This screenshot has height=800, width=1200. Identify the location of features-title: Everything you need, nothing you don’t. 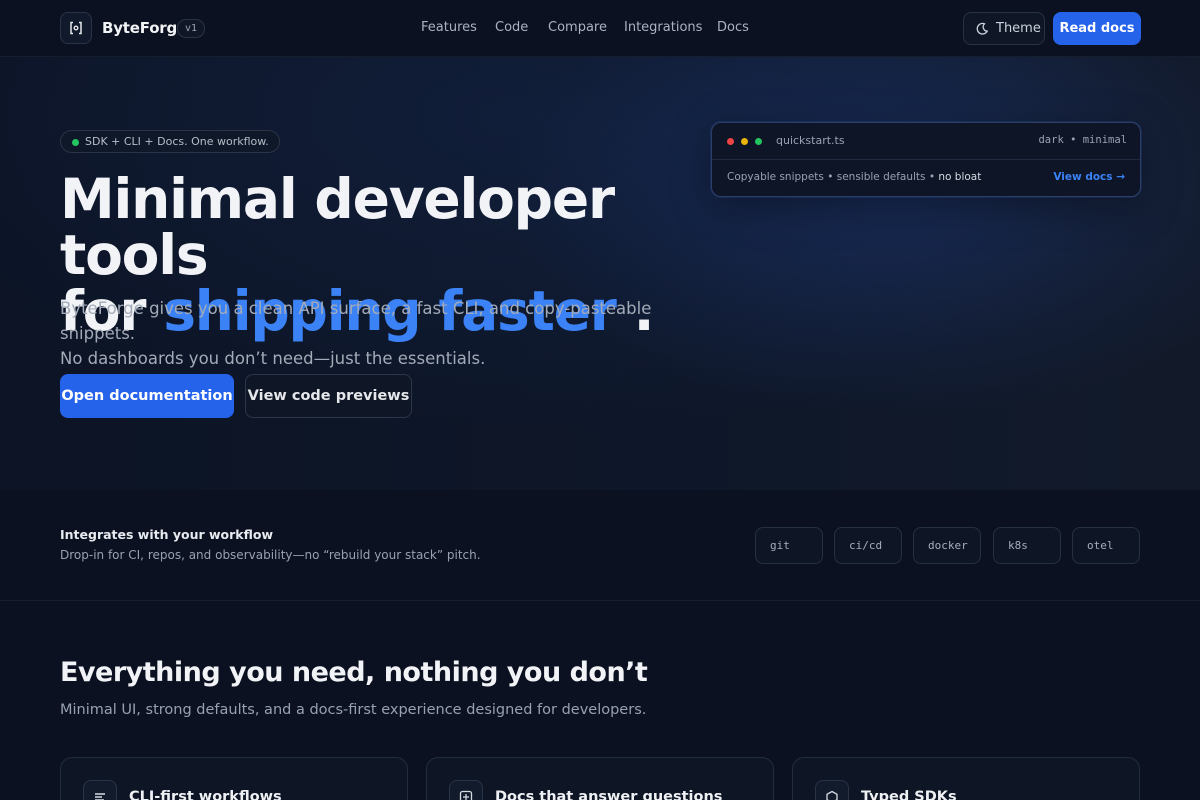
(354, 672).